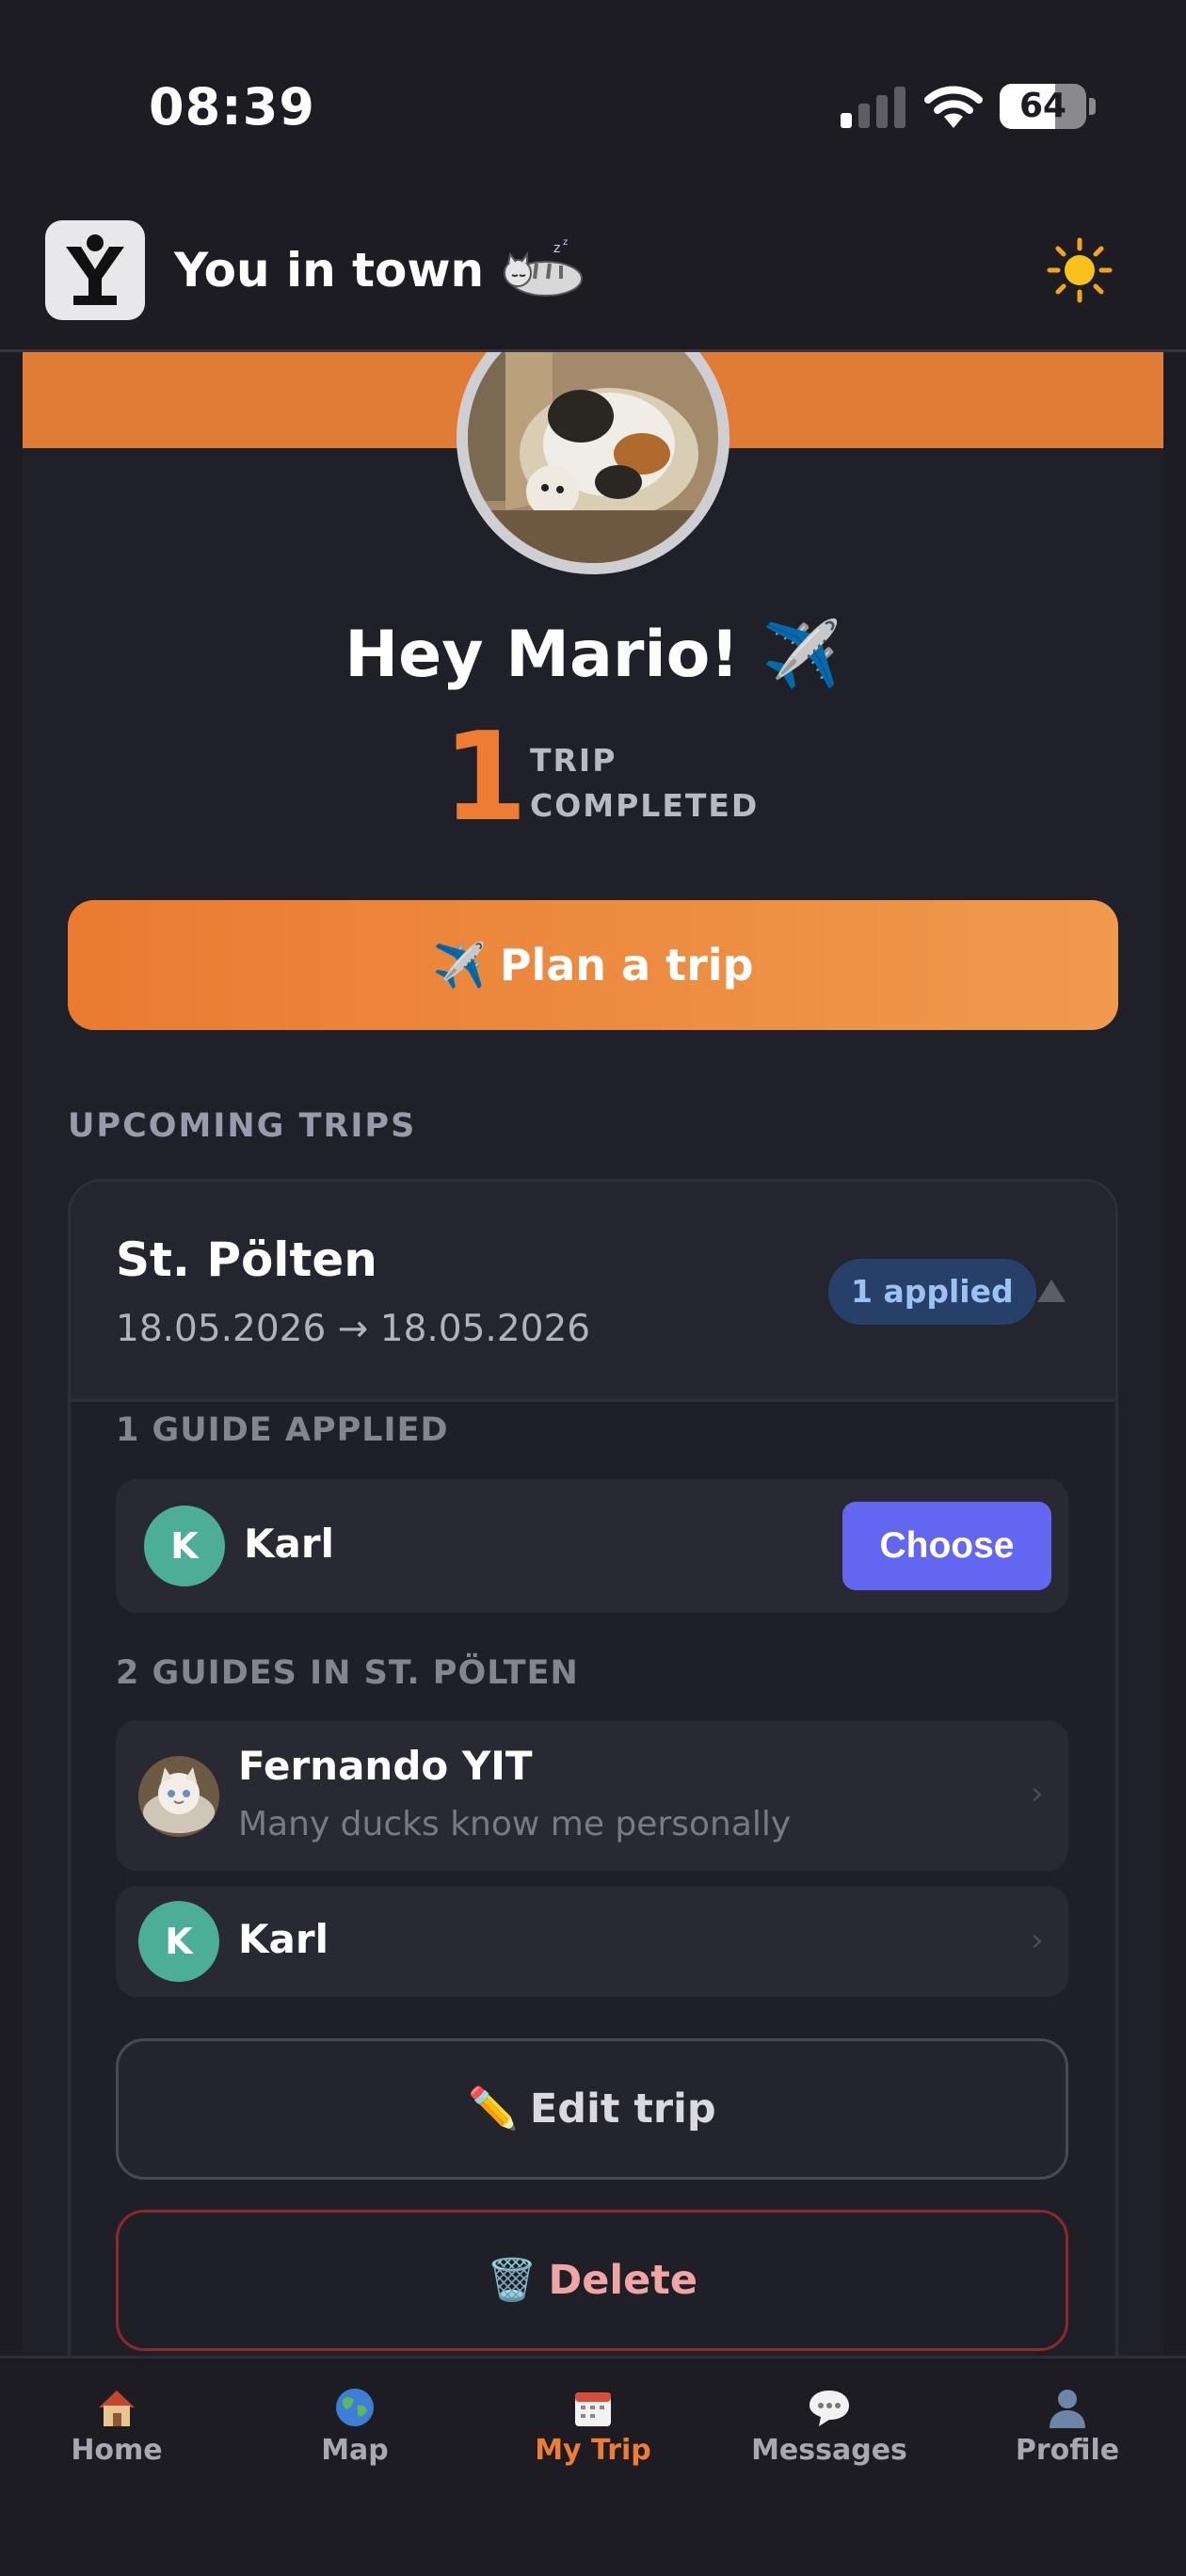  Describe the element at coordinates (593, 2434) in the screenshot. I see `tab-my-trip: My Trip` at that location.